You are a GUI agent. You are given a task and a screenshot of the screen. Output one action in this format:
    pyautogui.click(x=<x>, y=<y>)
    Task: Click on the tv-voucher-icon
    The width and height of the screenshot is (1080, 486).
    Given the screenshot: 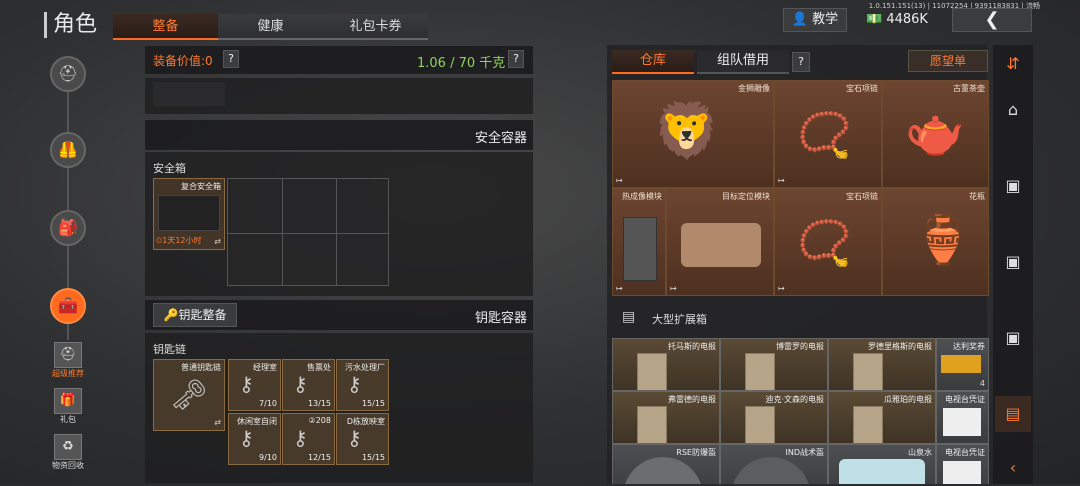 What is the action you would take?
    pyautogui.click(x=962, y=422)
    